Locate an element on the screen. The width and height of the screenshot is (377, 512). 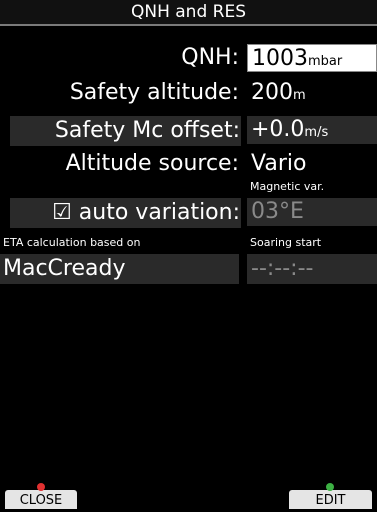
qnh-unit: mbar is located at coordinates (325, 61).